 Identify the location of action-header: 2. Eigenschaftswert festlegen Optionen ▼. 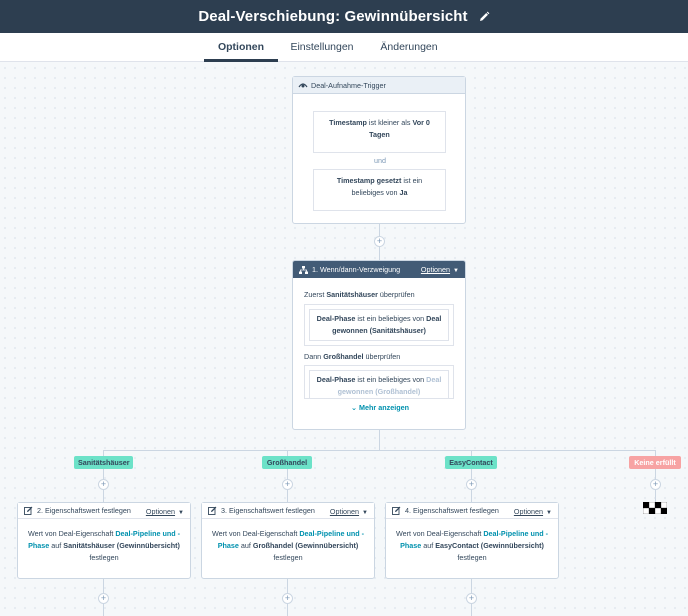
(104, 511).